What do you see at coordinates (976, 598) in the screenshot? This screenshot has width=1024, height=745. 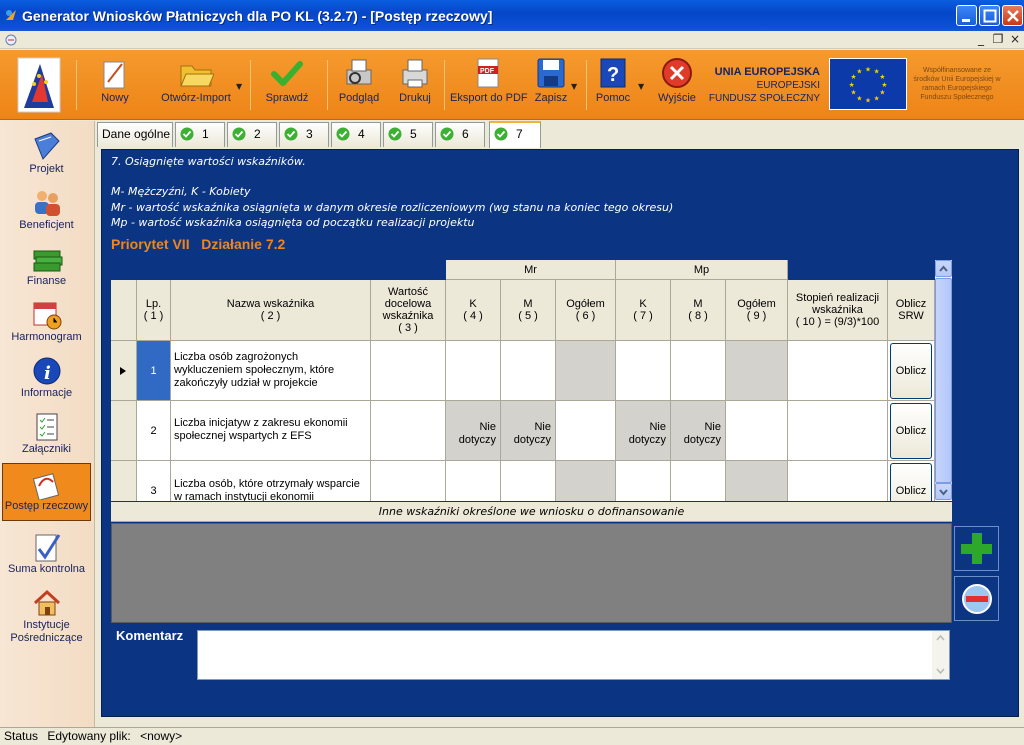 I see `remove-row-button` at bounding box center [976, 598].